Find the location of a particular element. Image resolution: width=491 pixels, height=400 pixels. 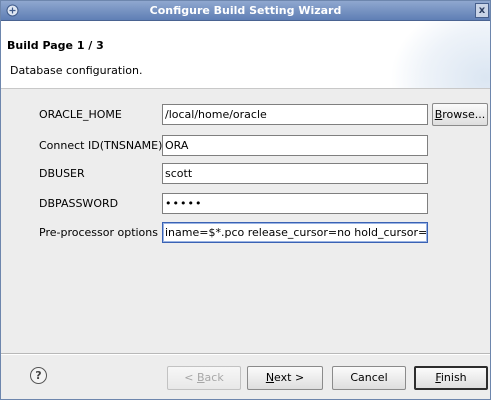

back-button: < Back is located at coordinates (204, 378).